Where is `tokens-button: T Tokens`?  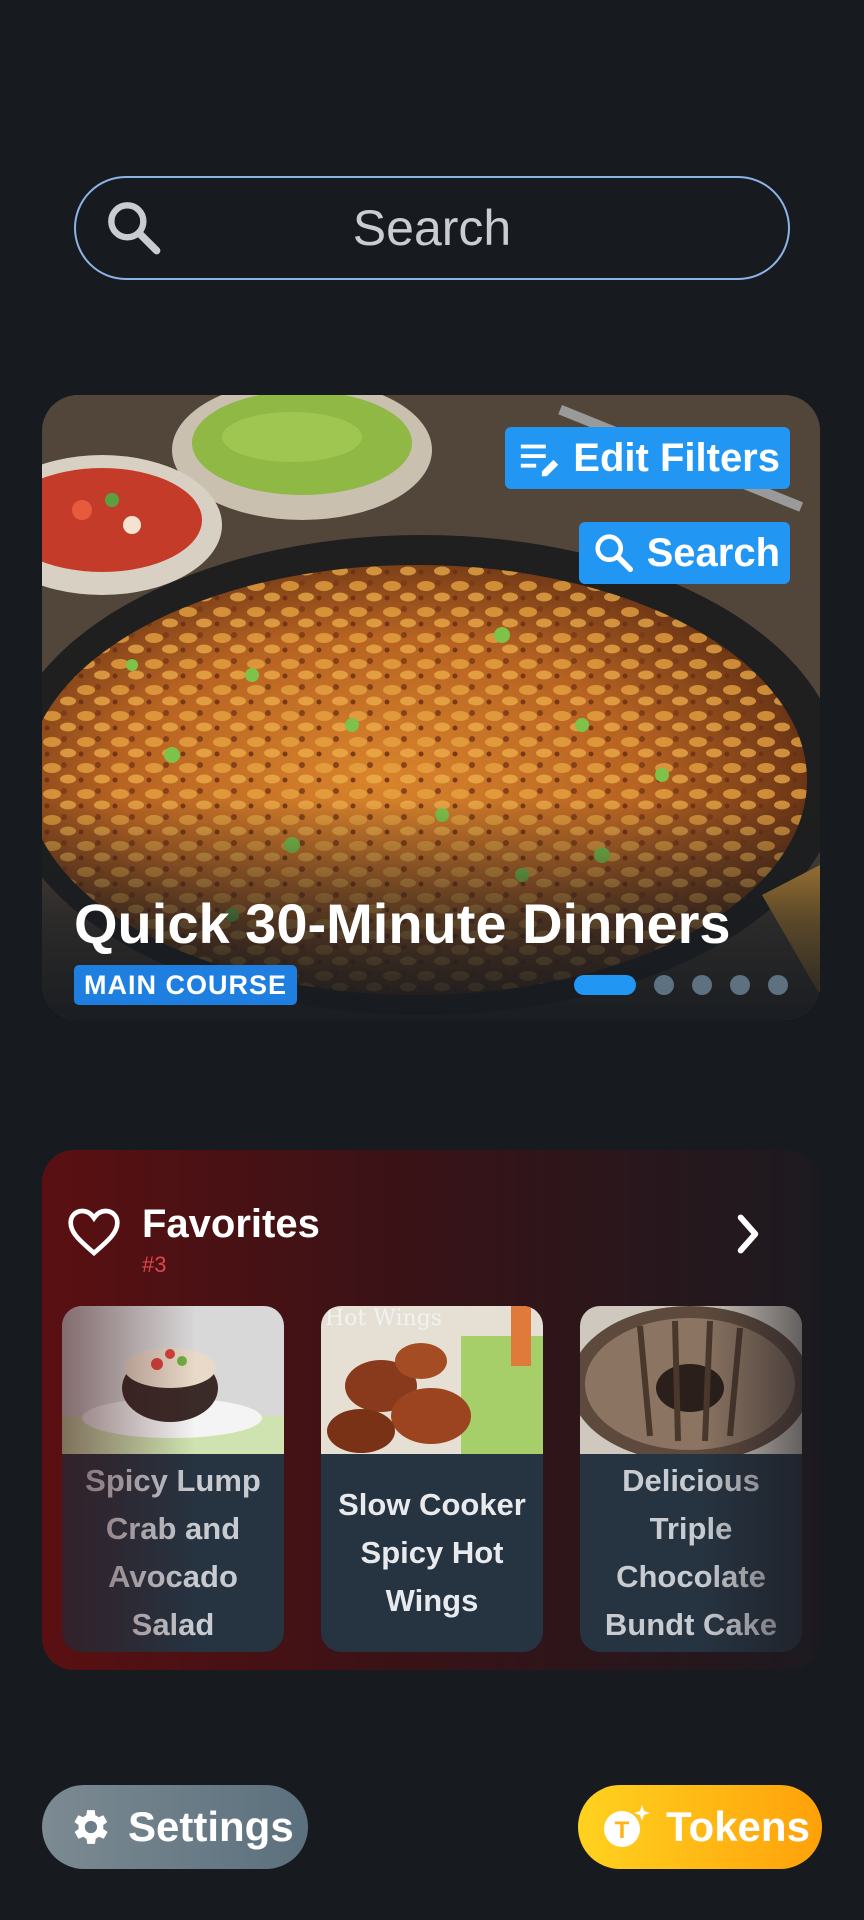
tokens-button: T Tokens is located at coordinates (700, 1827).